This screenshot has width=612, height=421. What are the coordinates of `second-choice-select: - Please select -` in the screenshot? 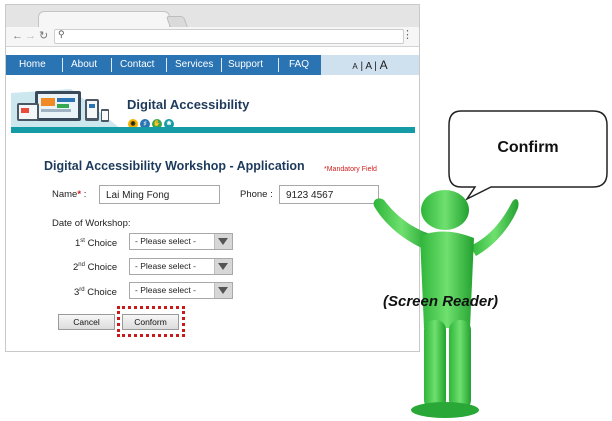 It's located at (181, 266).